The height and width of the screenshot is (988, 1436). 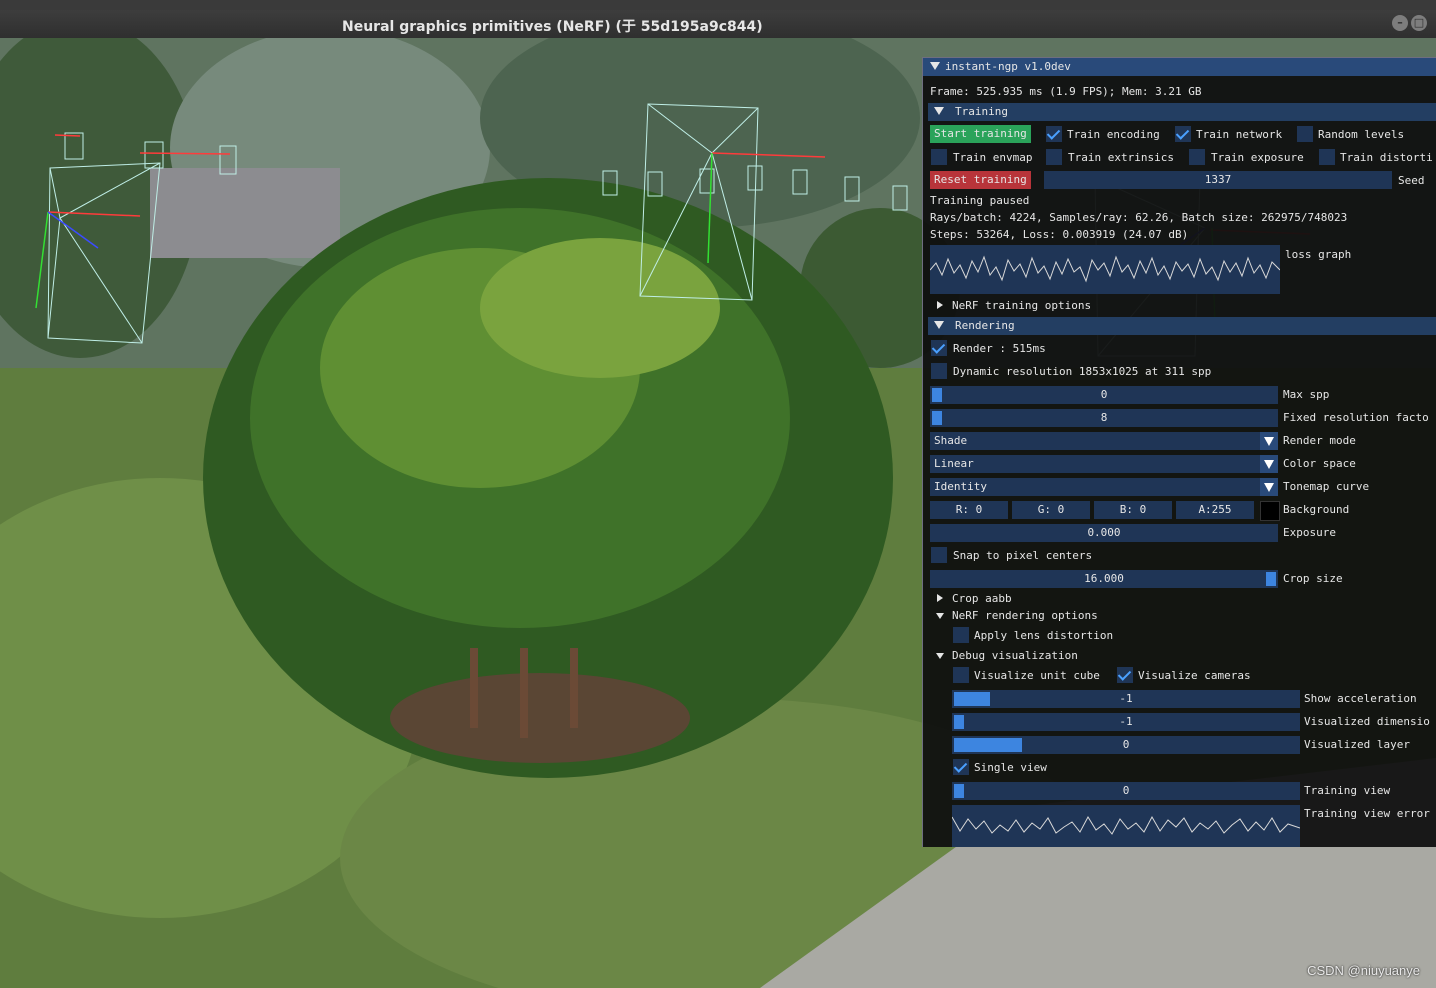 What do you see at coordinates (1104, 395) in the screenshot?
I see `max-spp-slider: 0` at bounding box center [1104, 395].